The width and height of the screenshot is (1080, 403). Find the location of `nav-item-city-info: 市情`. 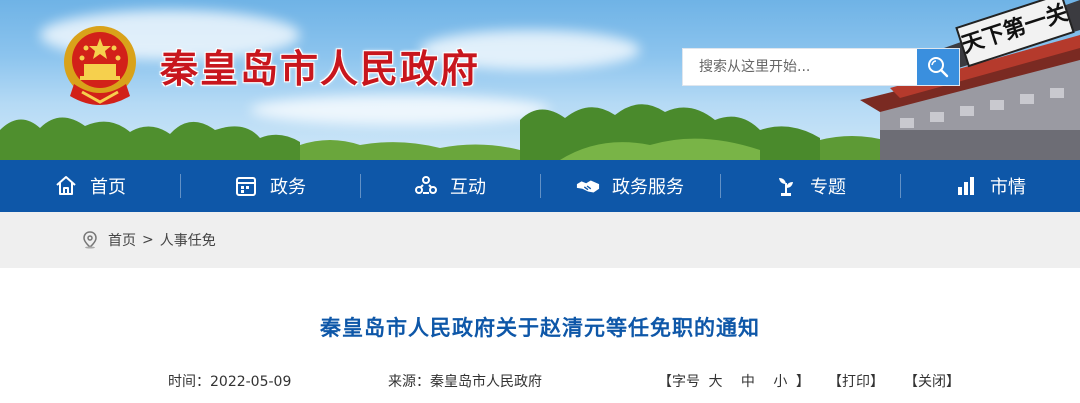

nav-item-city-info: 市情 is located at coordinates (990, 186).